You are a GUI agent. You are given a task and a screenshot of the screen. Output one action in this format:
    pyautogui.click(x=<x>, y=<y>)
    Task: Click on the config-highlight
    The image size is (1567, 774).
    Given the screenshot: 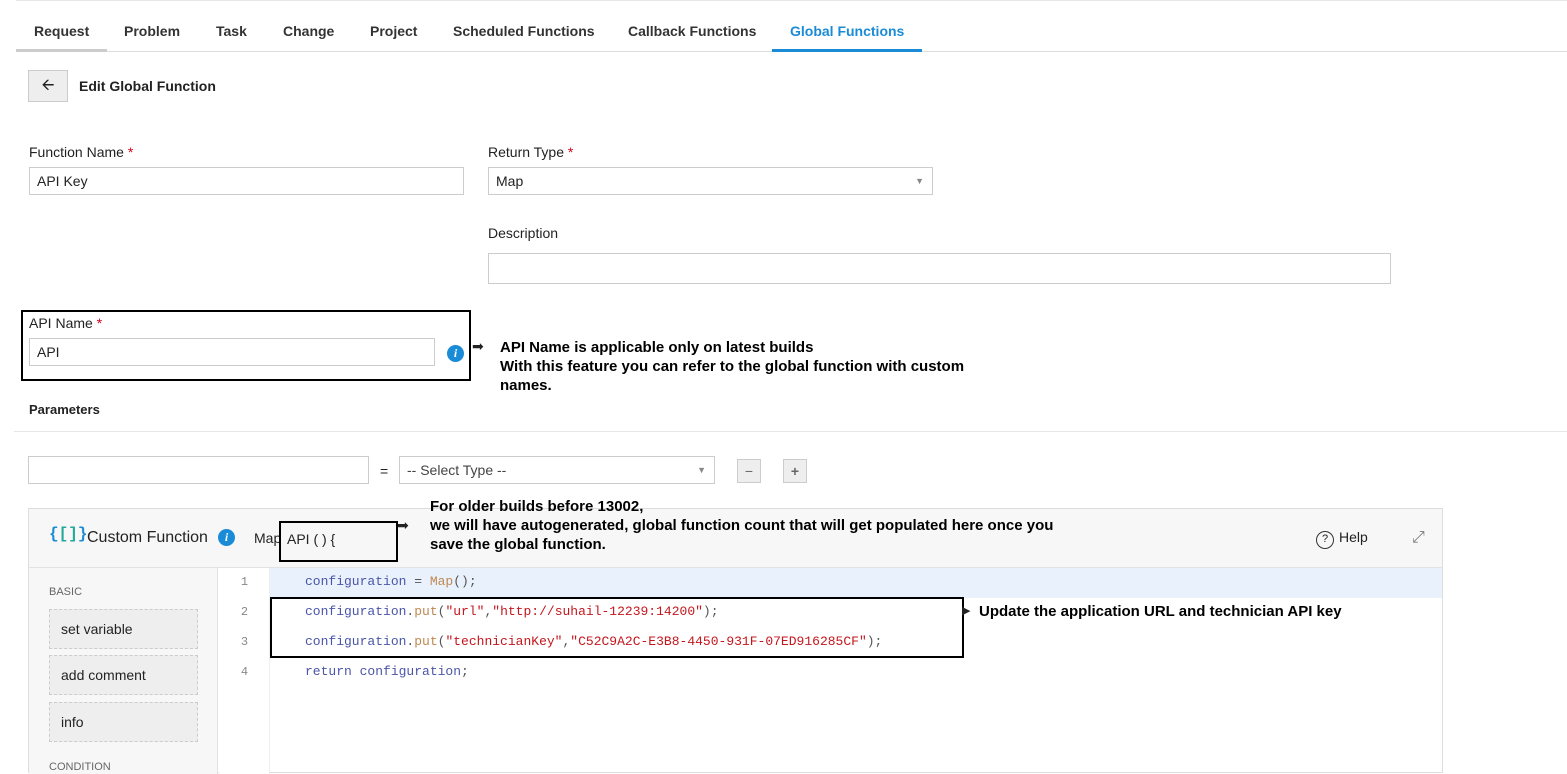 What is the action you would take?
    pyautogui.click(x=617, y=627)
    